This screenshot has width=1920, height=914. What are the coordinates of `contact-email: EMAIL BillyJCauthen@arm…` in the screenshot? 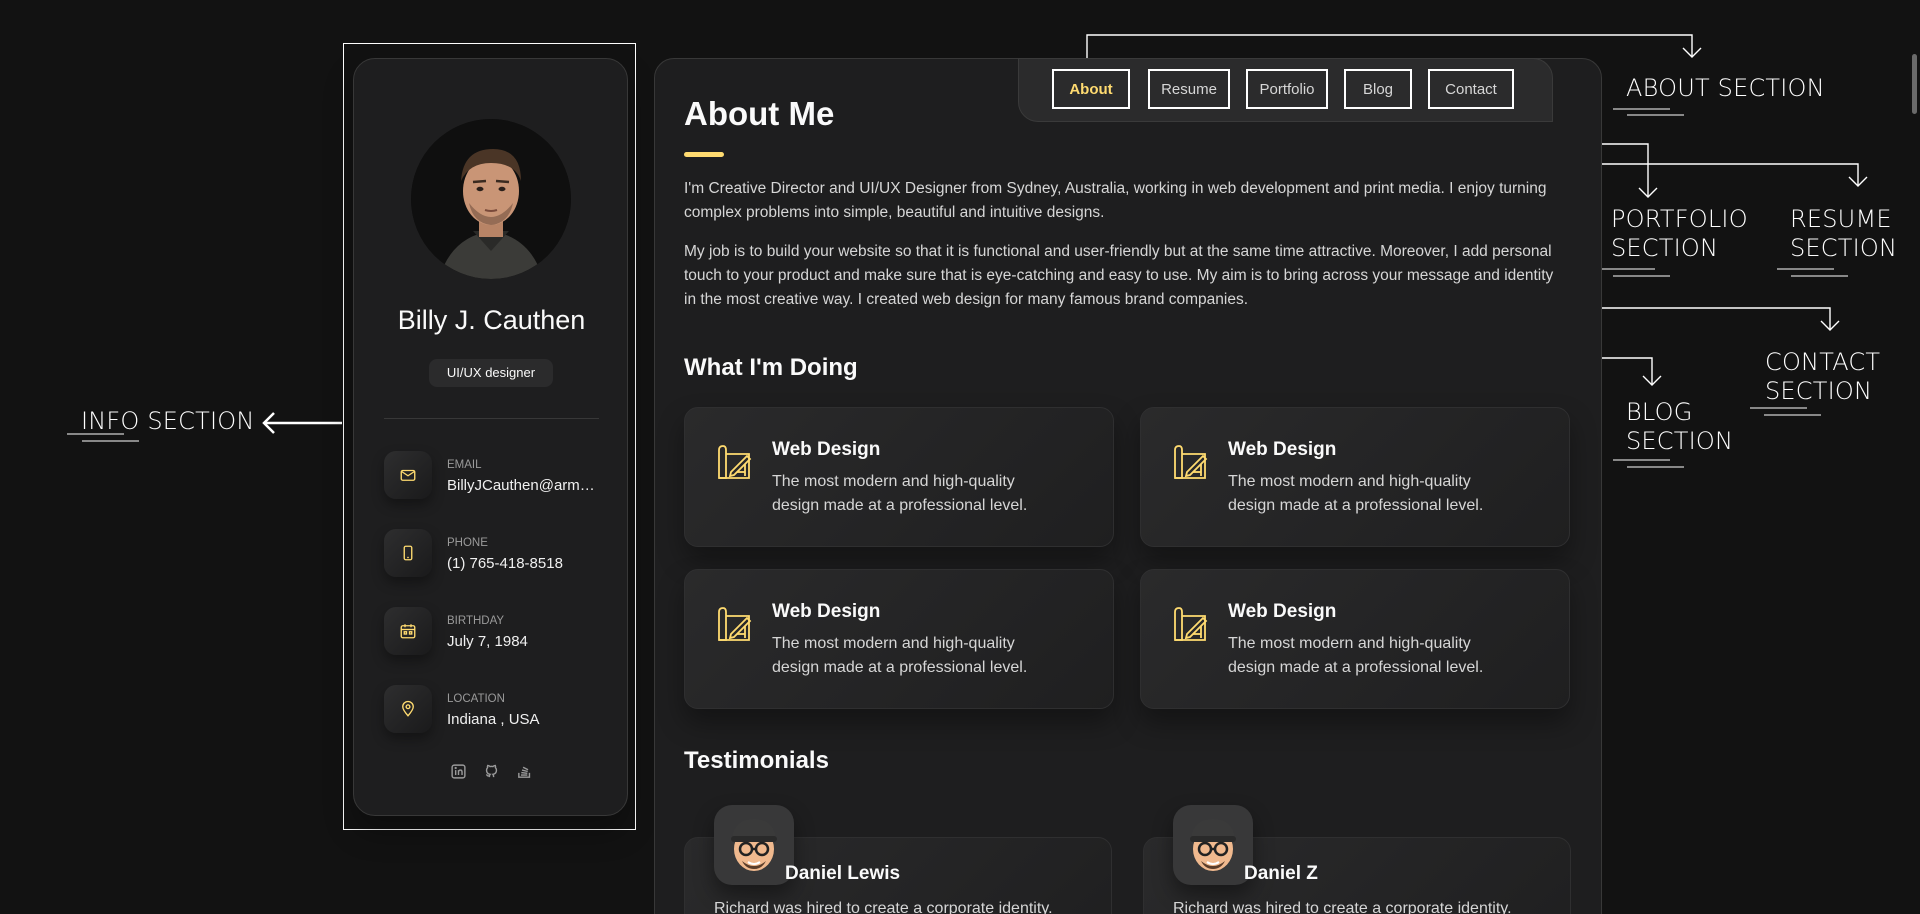 It's located at (499, 475).